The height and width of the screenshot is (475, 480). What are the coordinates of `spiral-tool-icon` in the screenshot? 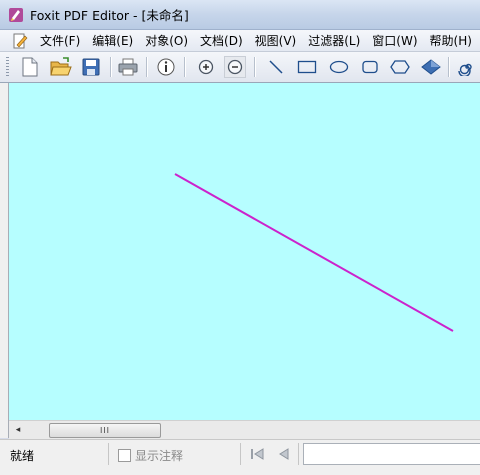 It's located at (465, 69).